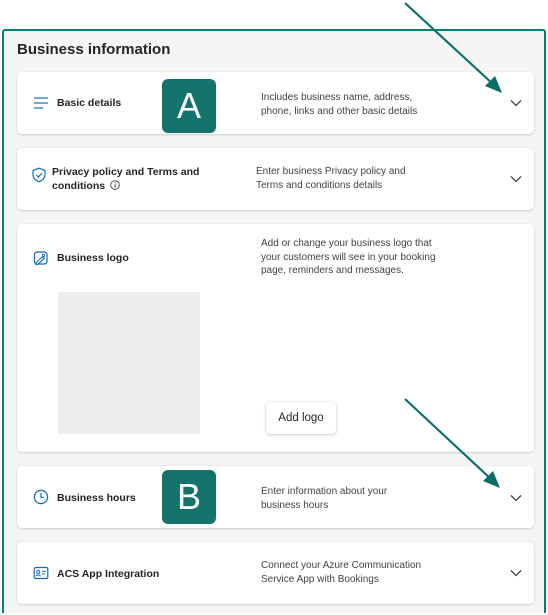 This screenshot has height=615, width=548. Describe the element at coordinates (96, 498) in the screenshot. I see `business-hours-title: Business hours` at that location.